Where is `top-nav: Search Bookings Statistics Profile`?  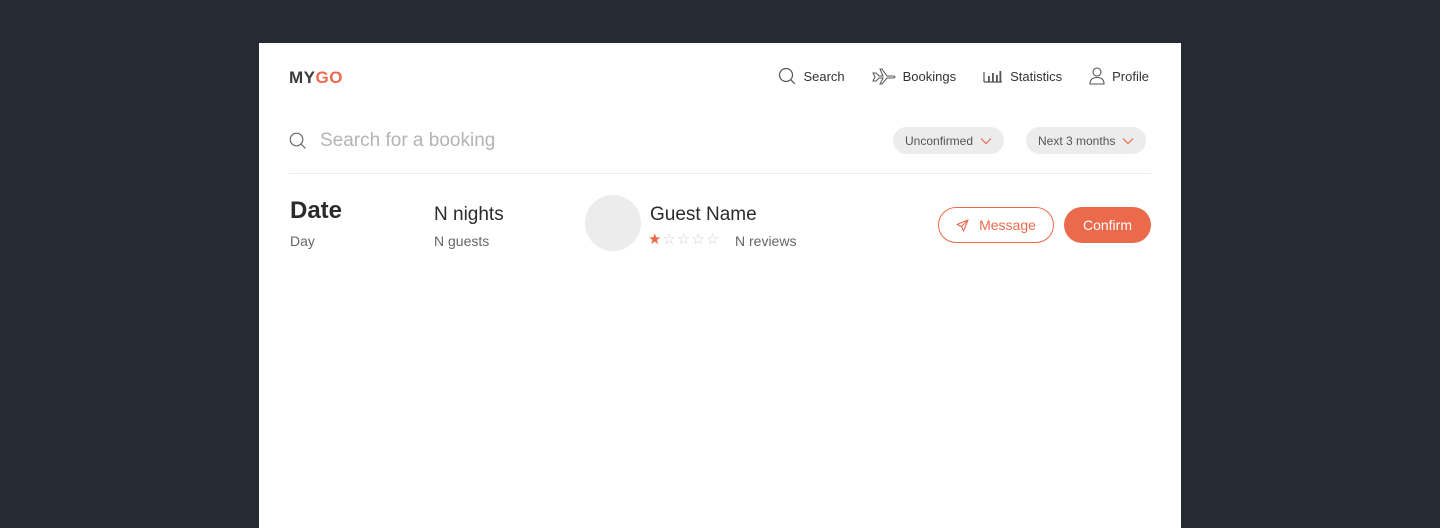 top-nav: Search Bookings Statistics Profile is located at coordinates (950, 76).